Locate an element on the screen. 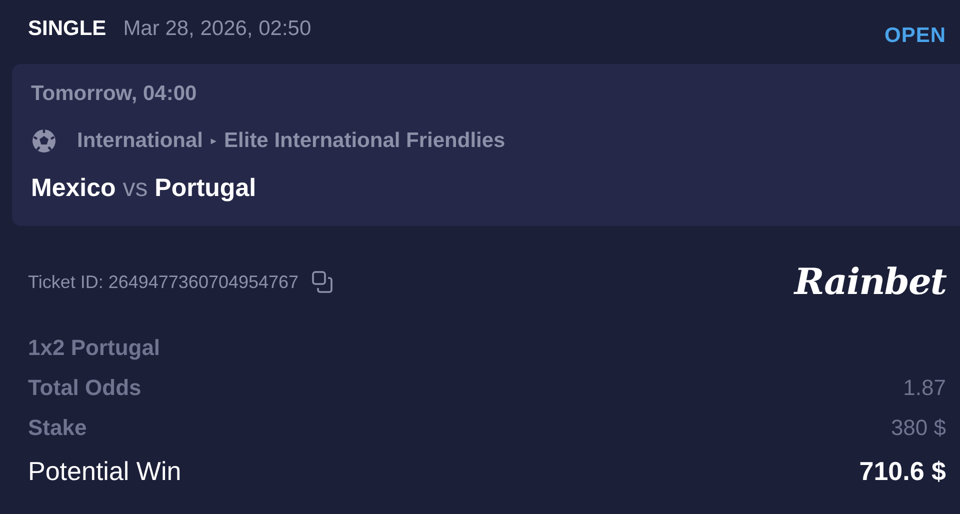  summary-value: 380 $ is located at coordinates (918, 428).